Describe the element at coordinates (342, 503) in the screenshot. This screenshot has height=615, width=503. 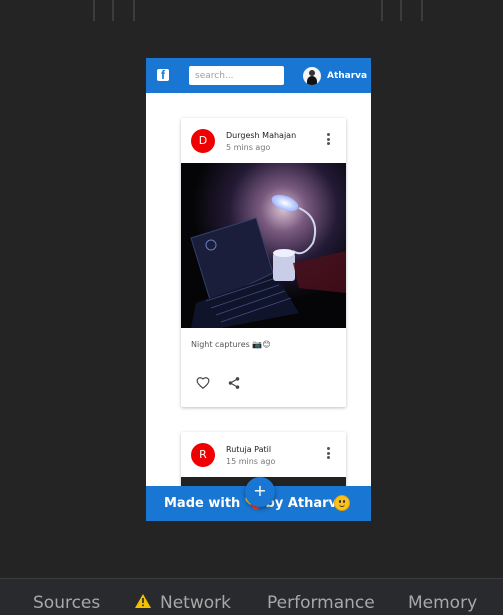
I see `smile-emoji-icon` at that location.